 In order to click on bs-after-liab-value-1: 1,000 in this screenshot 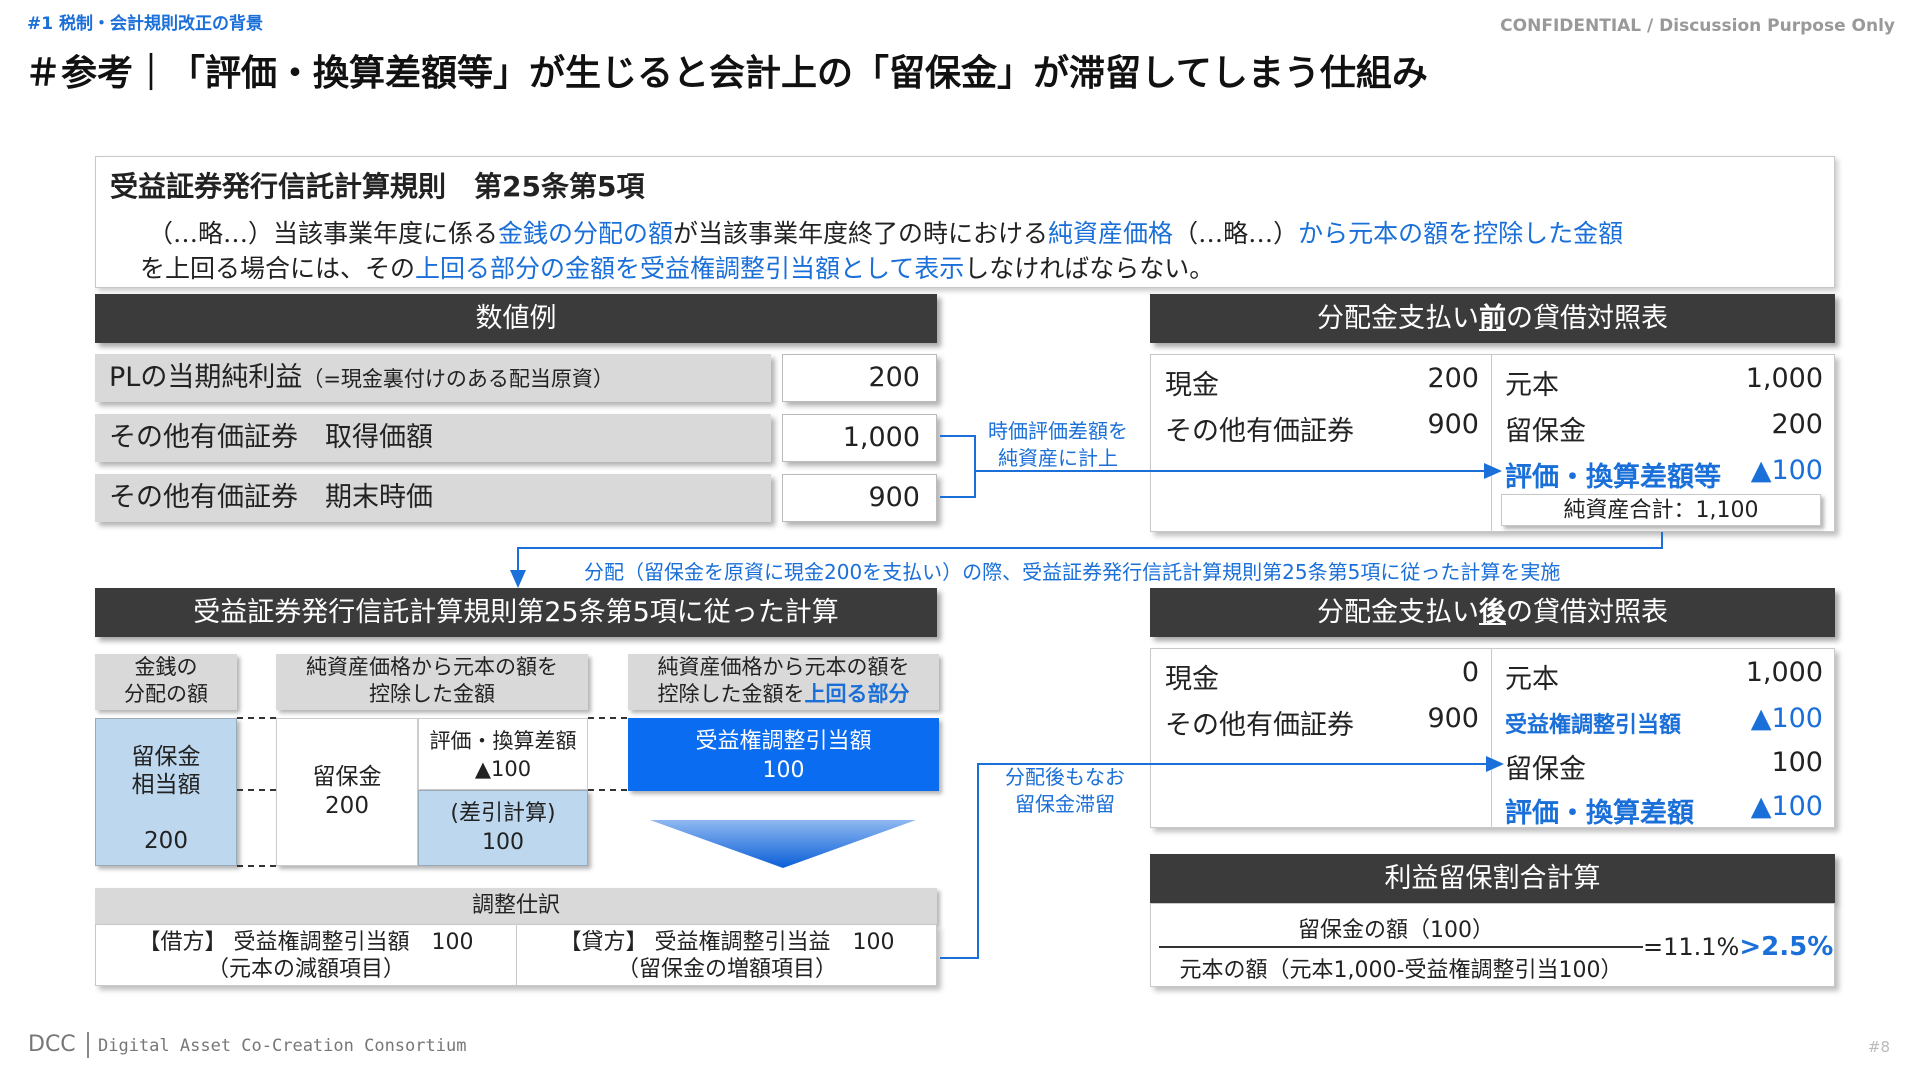, I will do `click(1784, 672)`.